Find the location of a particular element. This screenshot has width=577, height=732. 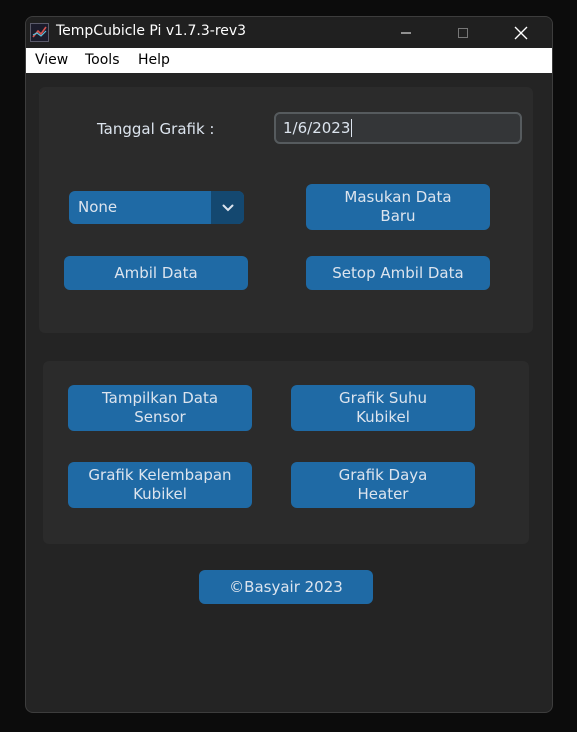

close-button is located at coordinates (521, 32).